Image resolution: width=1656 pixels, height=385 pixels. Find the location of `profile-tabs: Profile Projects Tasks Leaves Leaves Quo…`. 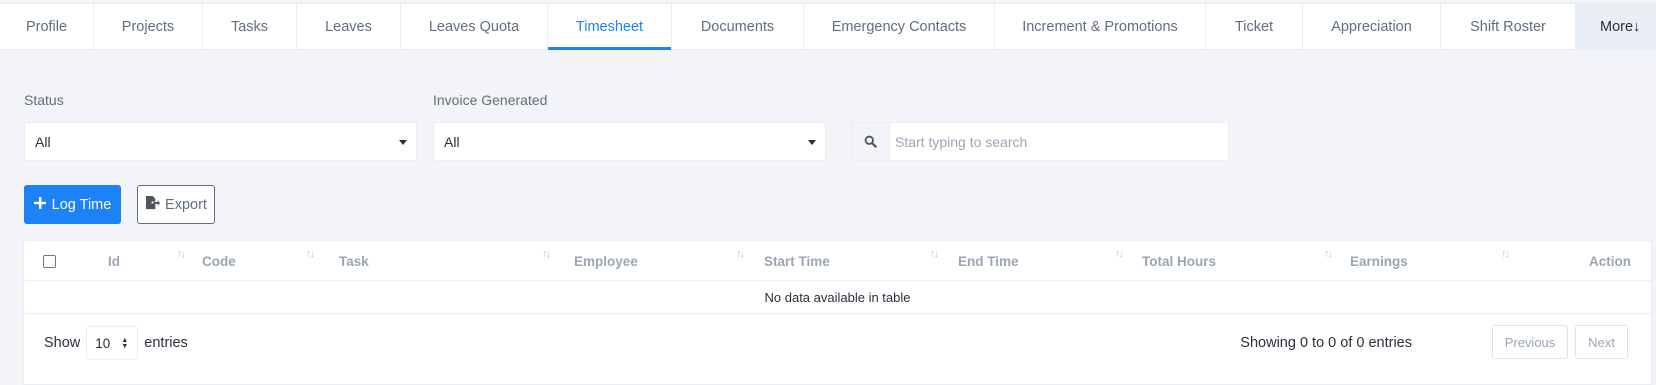

profile-tabs: Profile Projects Tasks Leaves Leaves Quo… is located at coordinates (828, 26).